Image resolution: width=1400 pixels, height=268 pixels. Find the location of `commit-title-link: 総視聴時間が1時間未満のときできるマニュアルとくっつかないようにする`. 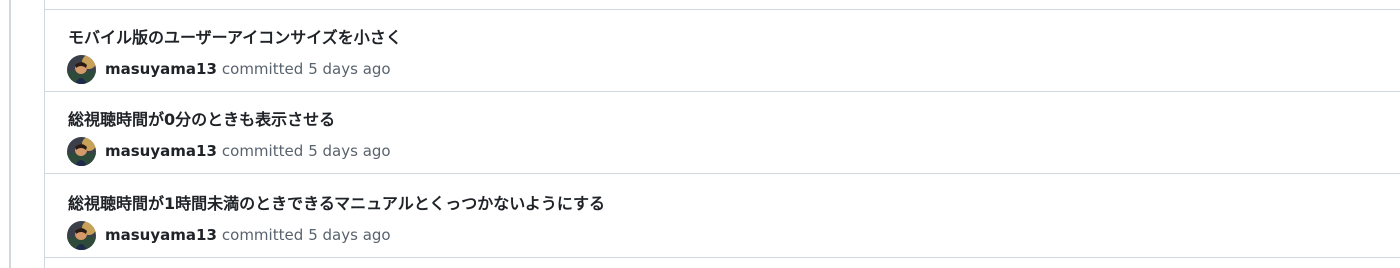

commit-title-link: 総視聴時間が1時間未満のときできるマニュアルとくっつかないようにする is located at coordinates (336, 202).